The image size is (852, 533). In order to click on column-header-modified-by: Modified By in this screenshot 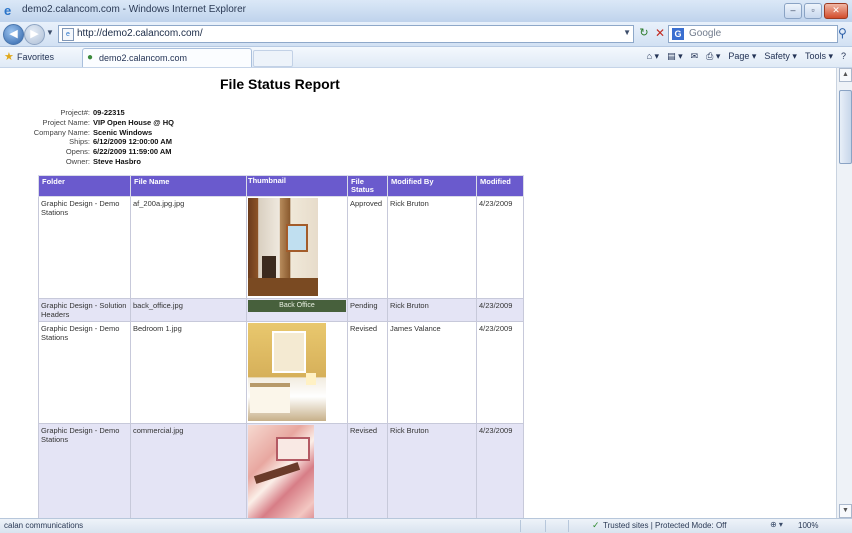, I will do `click(432, 186)`.